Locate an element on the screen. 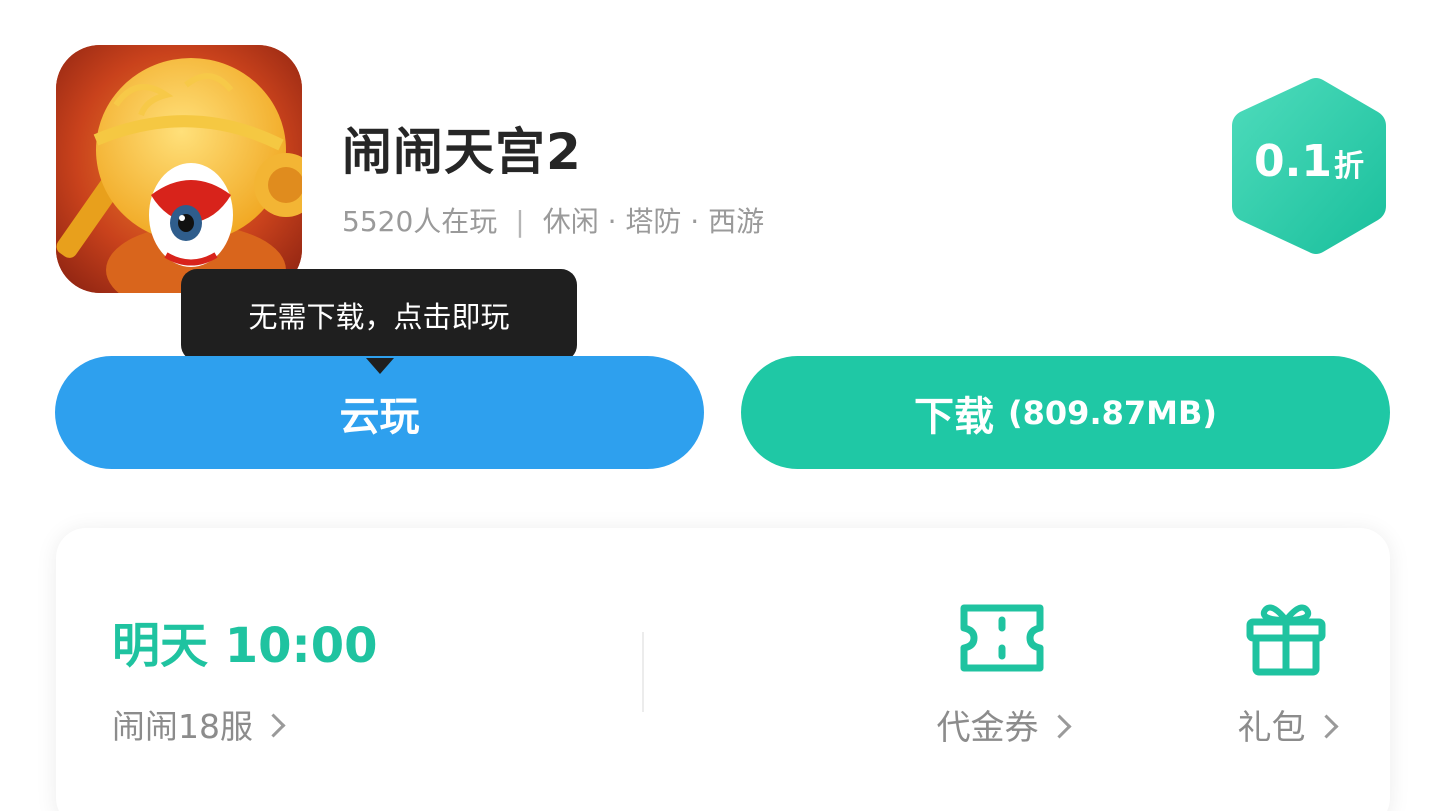  gift-label: 礼包 is located at coordinates (1286, 724).